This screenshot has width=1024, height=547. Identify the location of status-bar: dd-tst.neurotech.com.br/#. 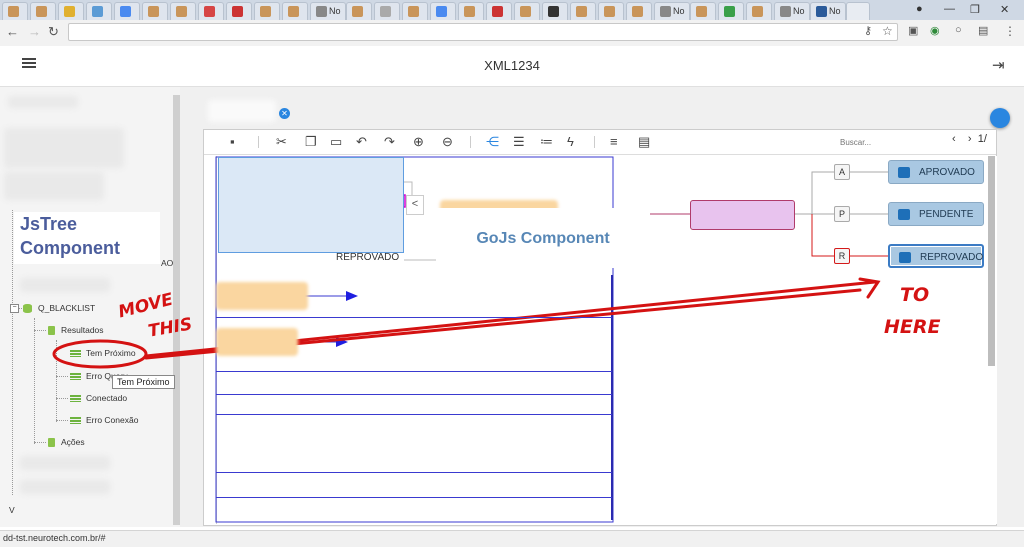
(512, 538).